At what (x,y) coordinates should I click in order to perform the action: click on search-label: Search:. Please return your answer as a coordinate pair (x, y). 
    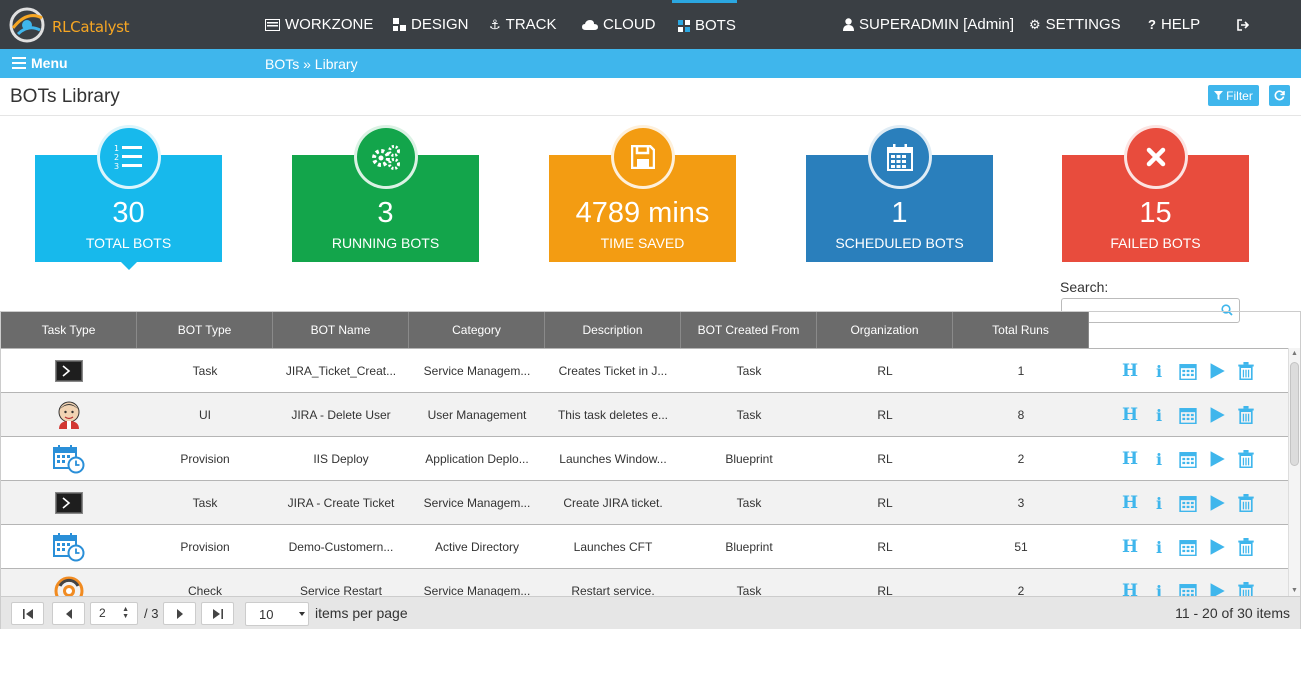
    Looking at the image, I should click on (1084, 287).